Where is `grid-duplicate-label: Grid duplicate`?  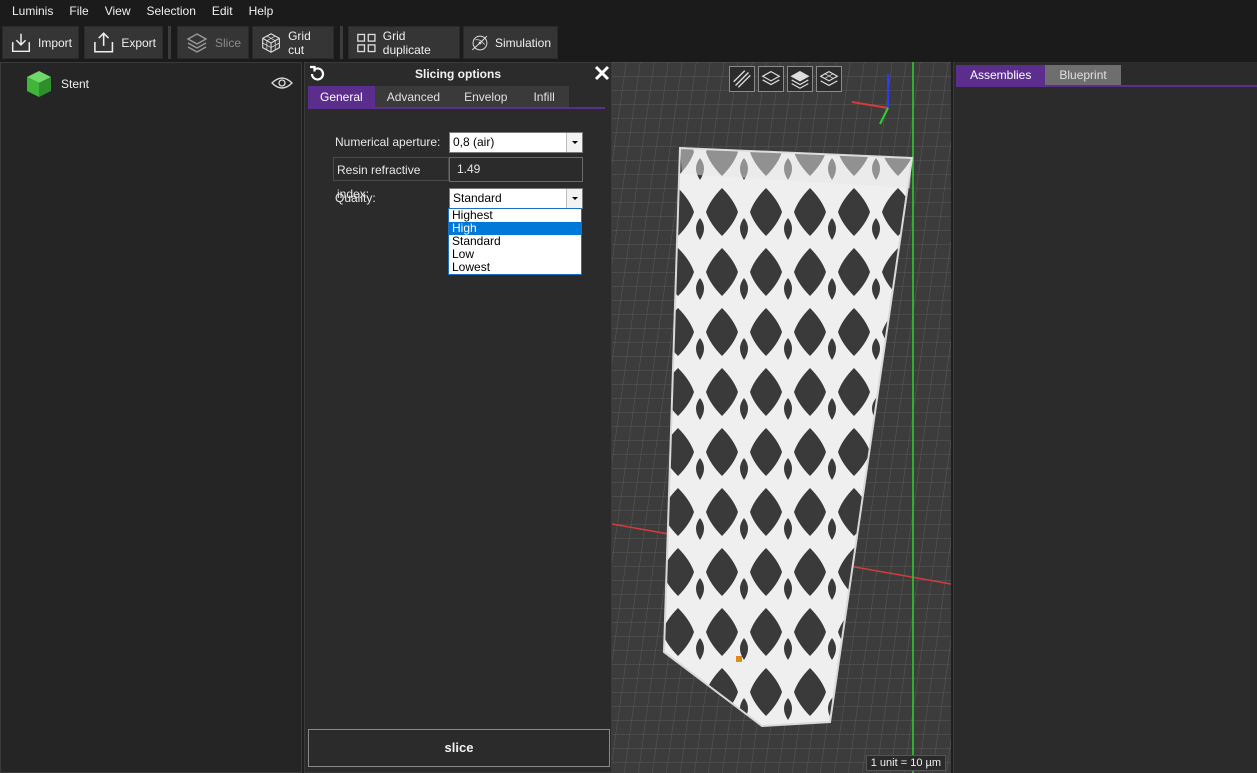
grid-duplicate-label: Grid duplicate is located at coordinates (406, 42).